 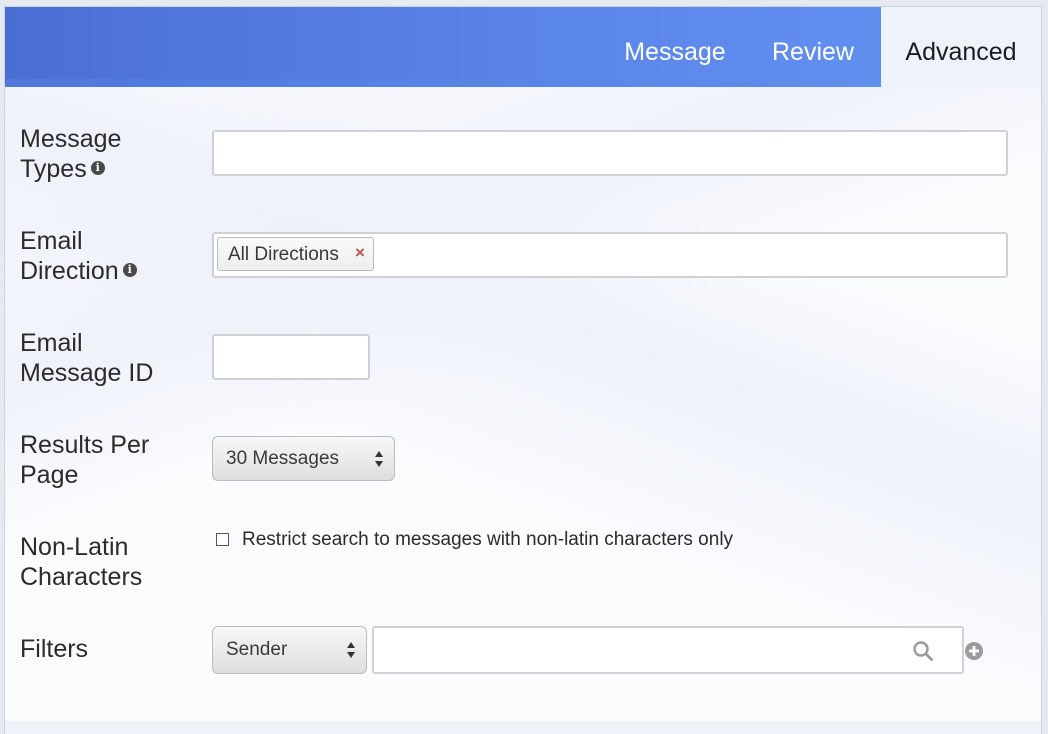 I want to click on filters-label: Filters, so click(x=54, y=649).